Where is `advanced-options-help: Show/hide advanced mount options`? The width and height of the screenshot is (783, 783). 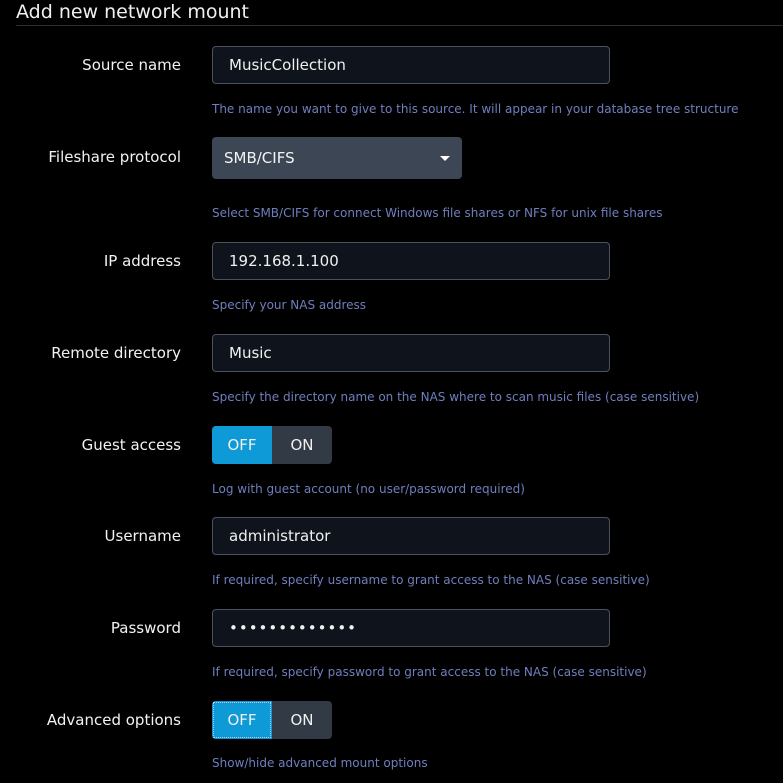 advanced-options-help: Show/hide advanced mount options is located at coordinates (320, 763).